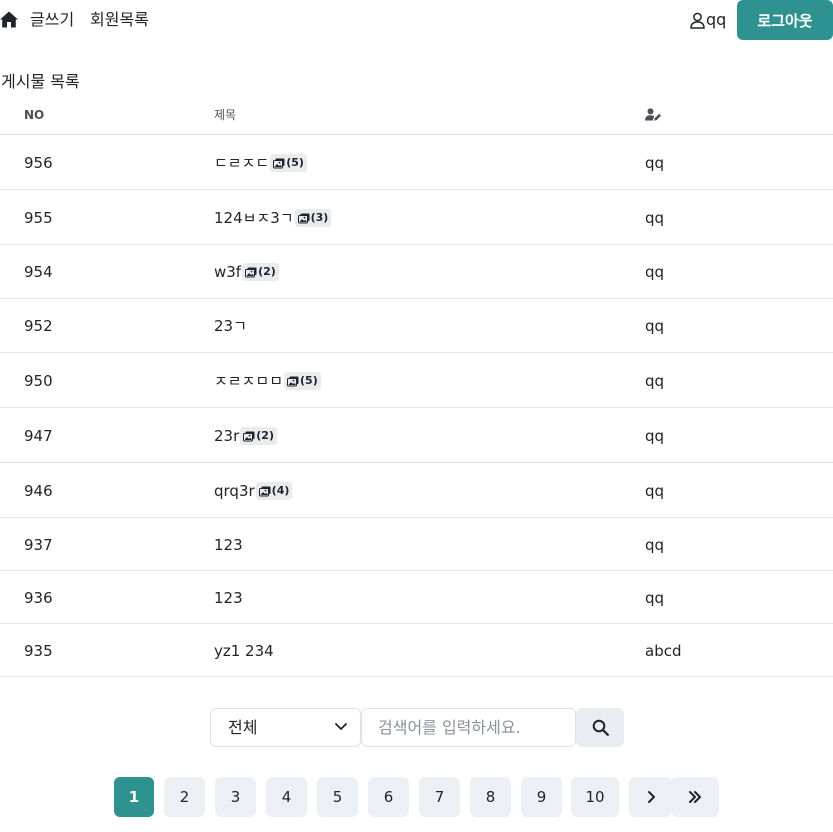 This screenshot has height=832, width=833. What do you see at coordinates (439, 797) in the screenshot?
I see `page-7-button: 7` at bounding box center [439, 797].